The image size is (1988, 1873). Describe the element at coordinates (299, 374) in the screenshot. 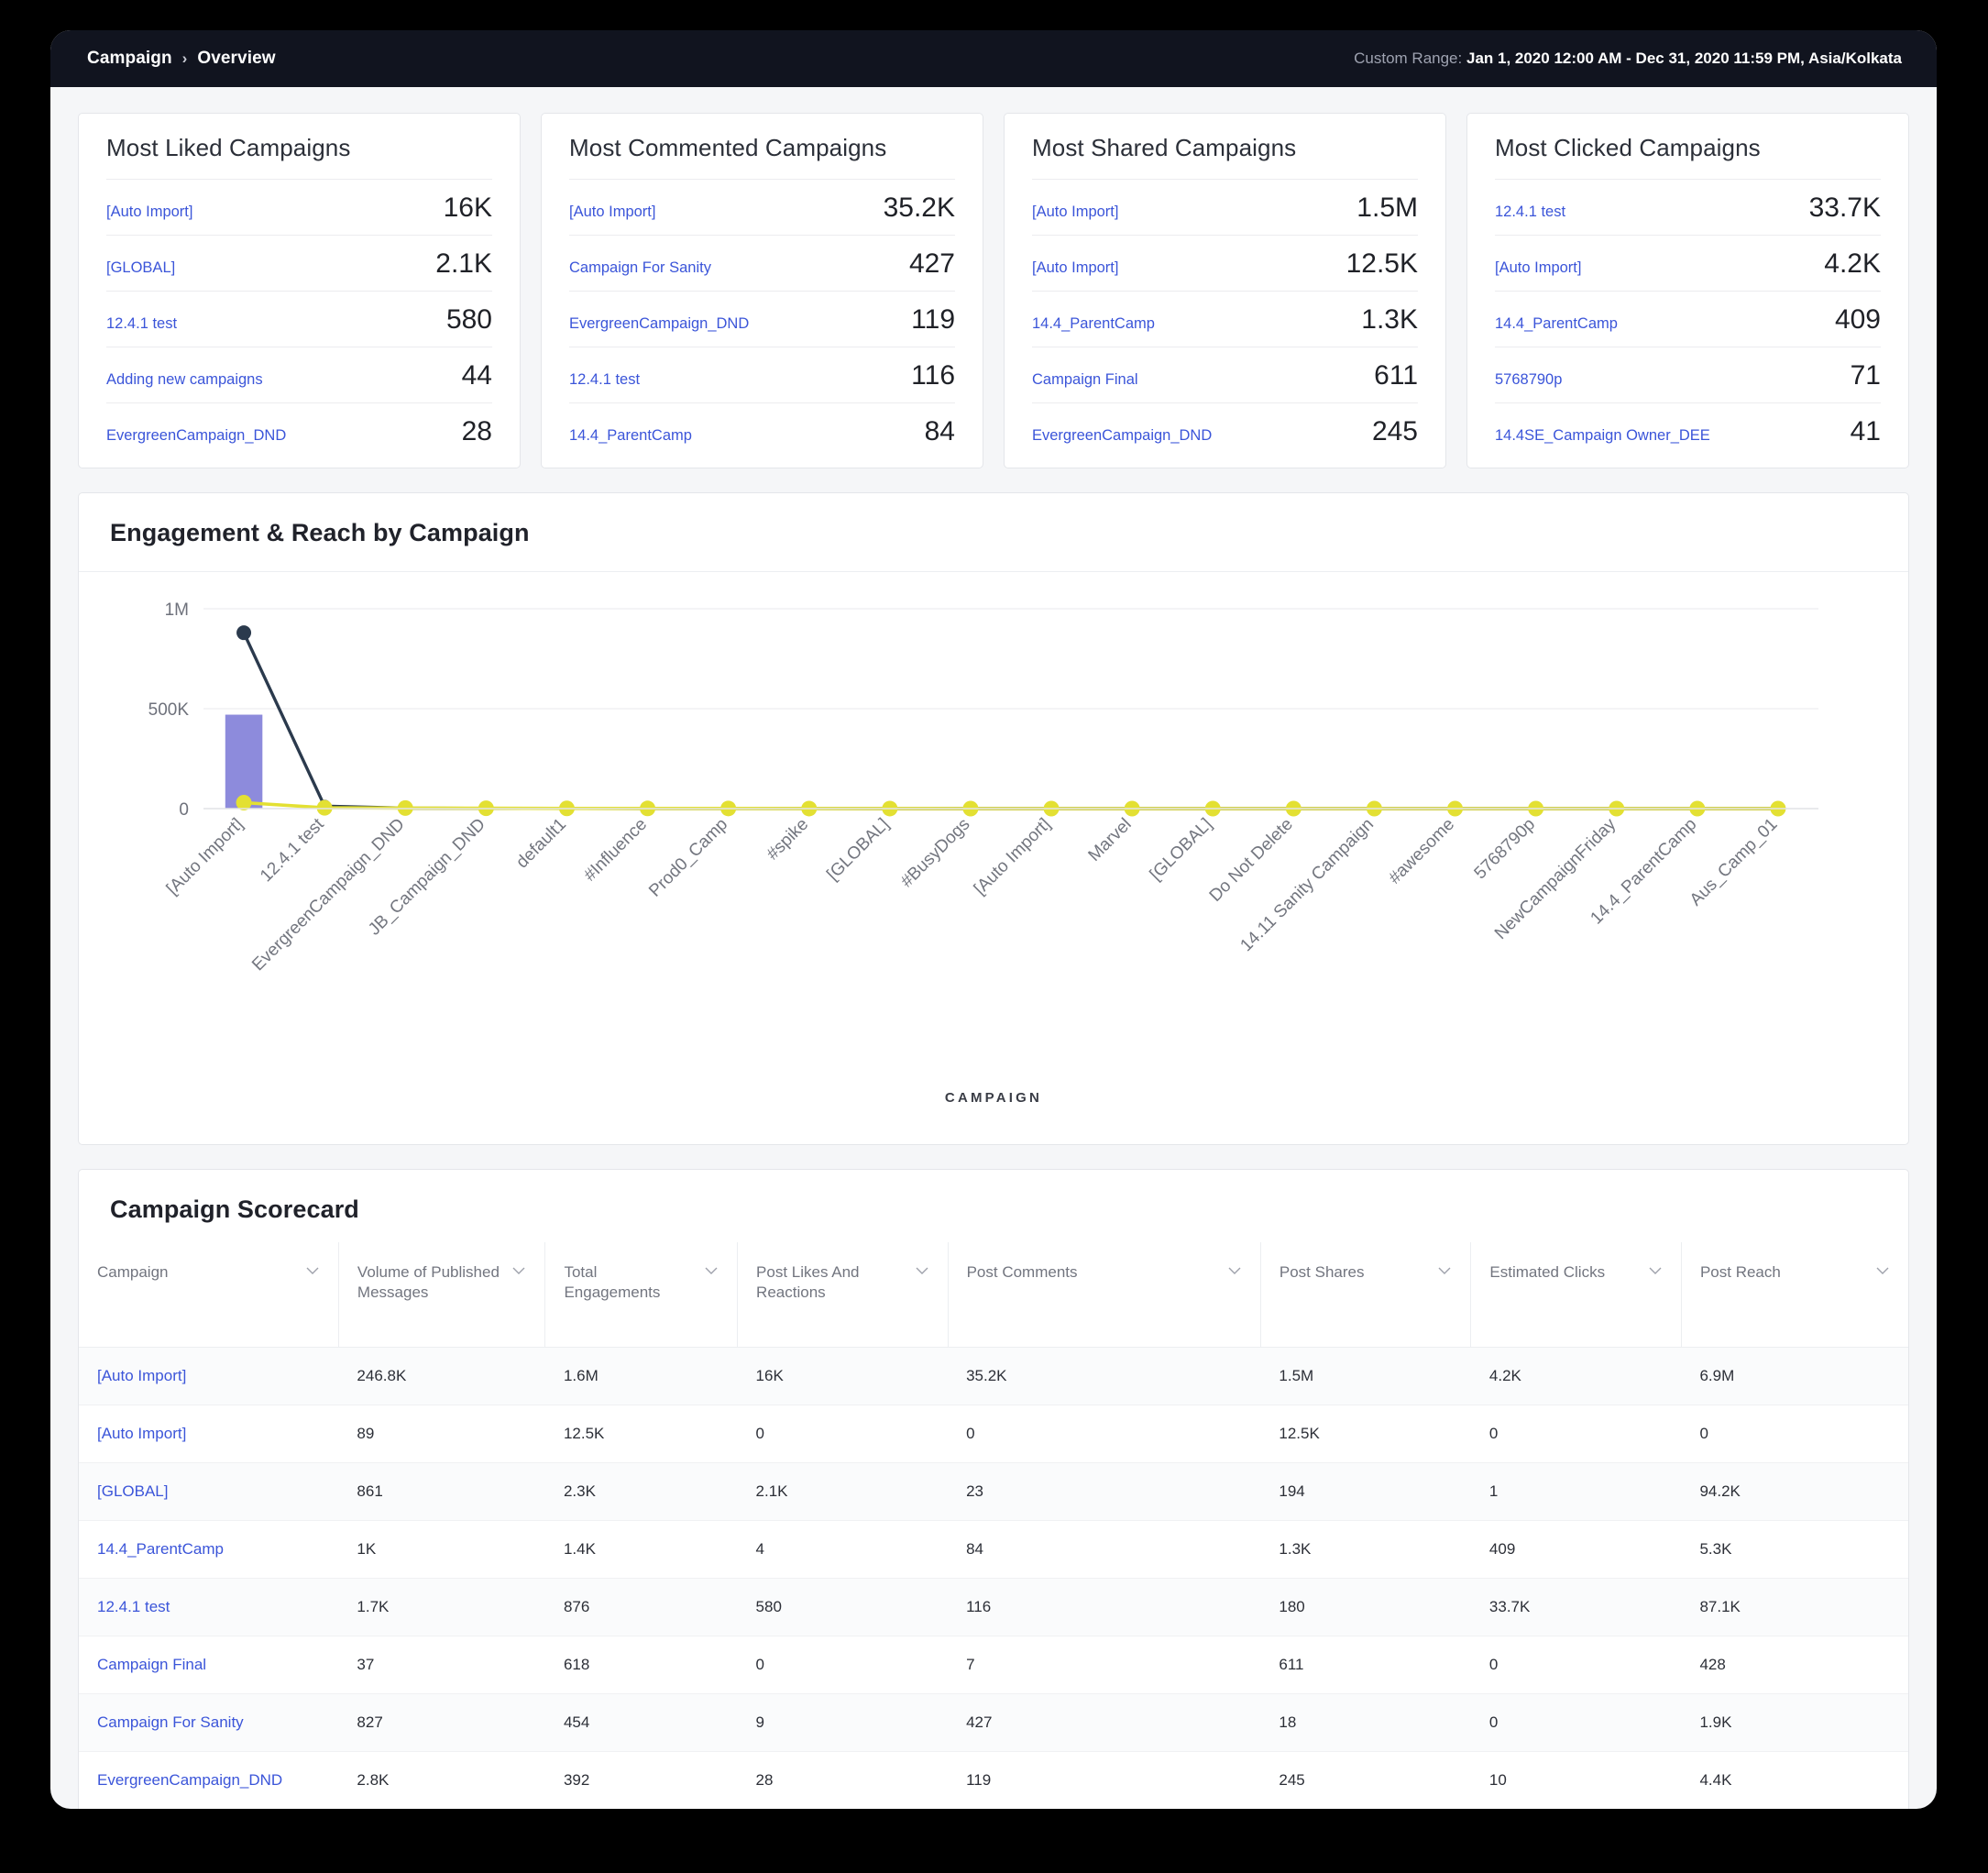

I see `list-item: Adding new campaigns 44` at that location.